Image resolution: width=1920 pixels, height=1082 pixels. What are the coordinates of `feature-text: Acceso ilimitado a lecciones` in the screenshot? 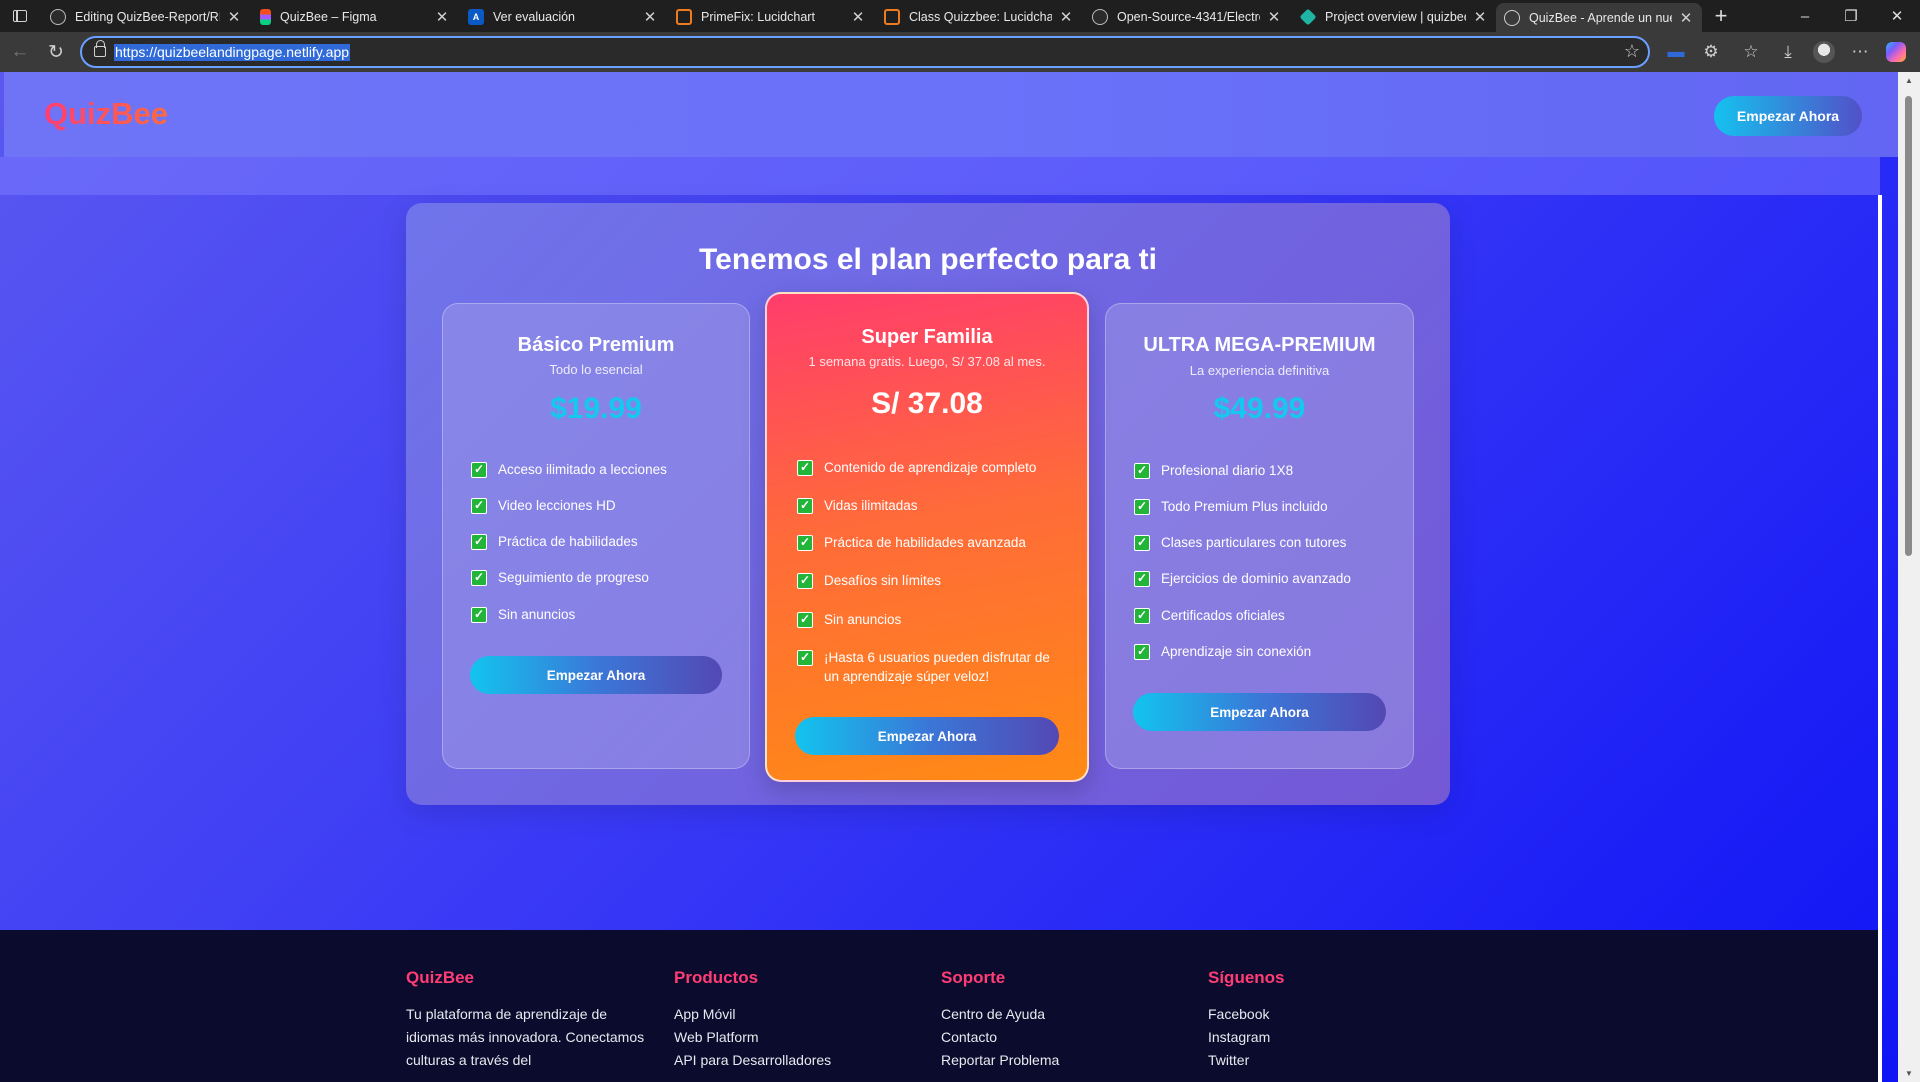 It's located at (582, 469).